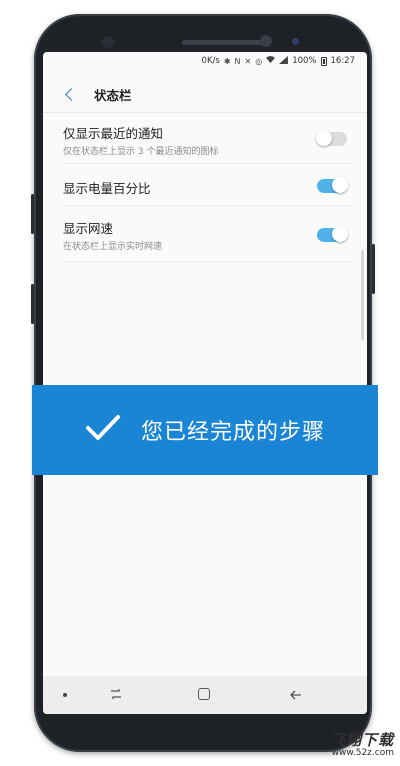 This screenshot has width=400, height=766. What do you see at coordinates (88, 228) in the screenshot?
I see `setting-title: 显示网速` at bounding box center [88, 228].